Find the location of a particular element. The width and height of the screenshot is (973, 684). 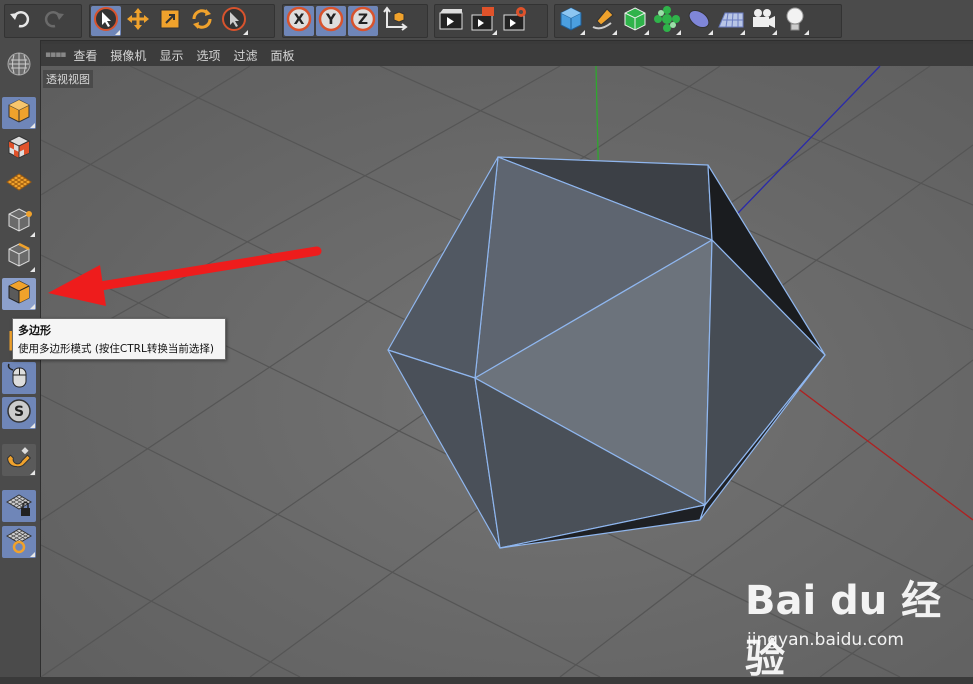

pen-spline-button is located at coordinates (603, 21).